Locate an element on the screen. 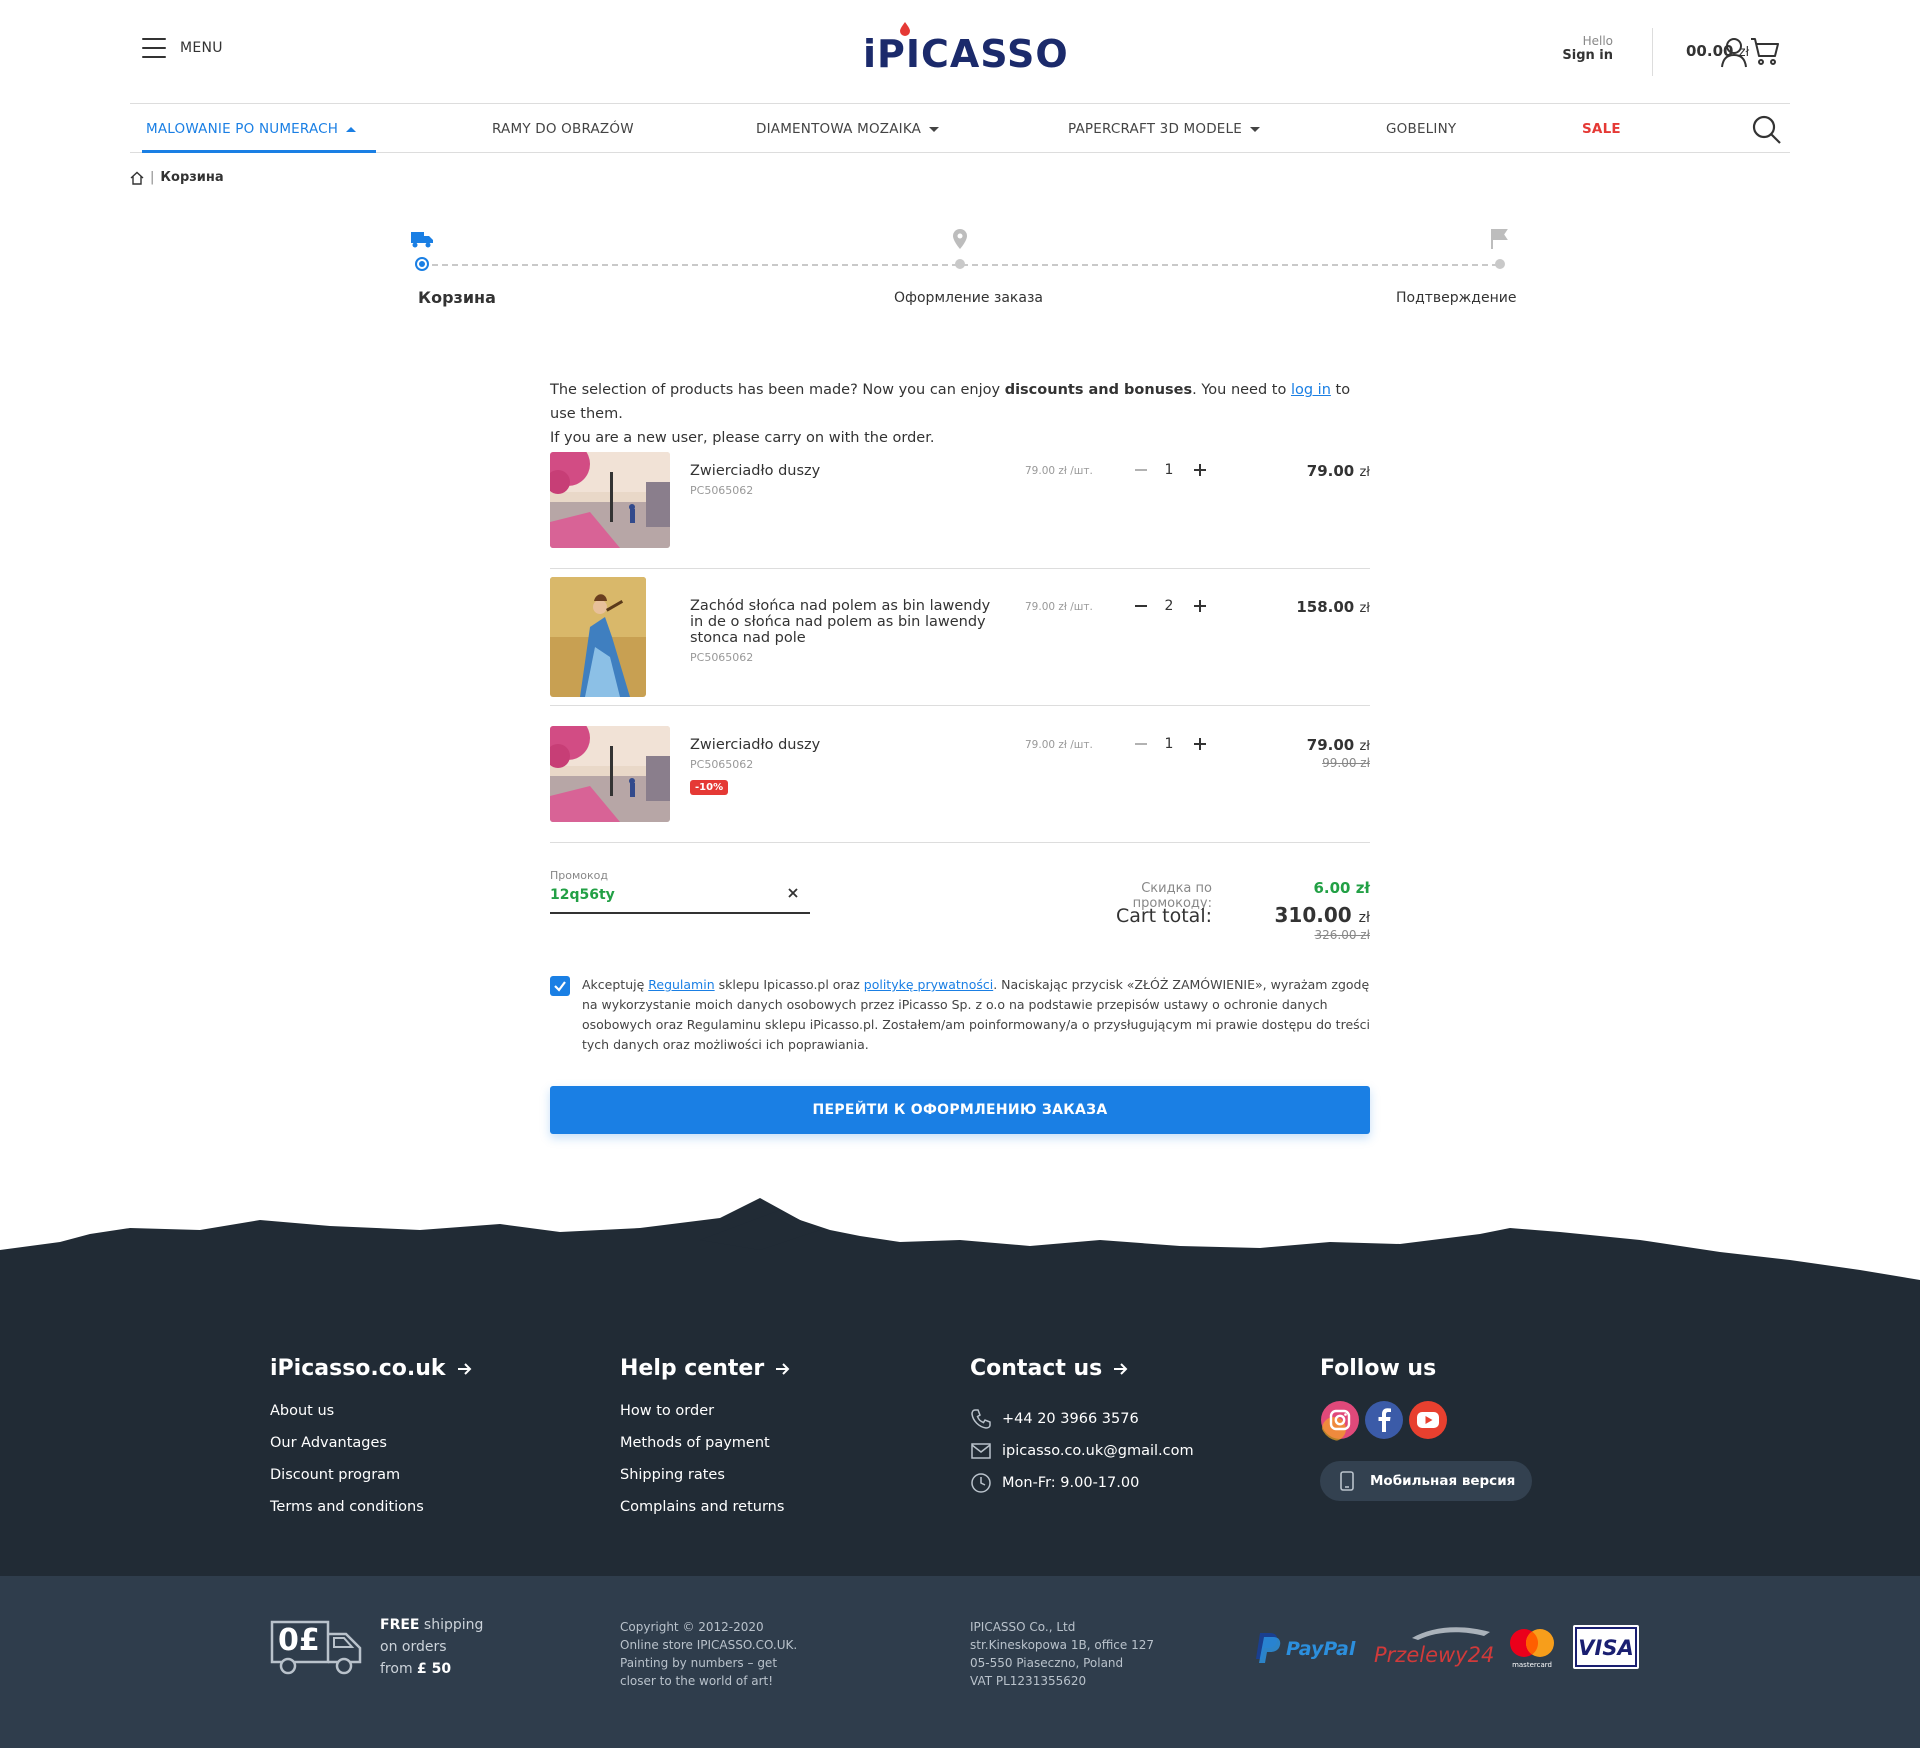  footer-title-follow: Follow us is located at coordinates (1378, 1368).